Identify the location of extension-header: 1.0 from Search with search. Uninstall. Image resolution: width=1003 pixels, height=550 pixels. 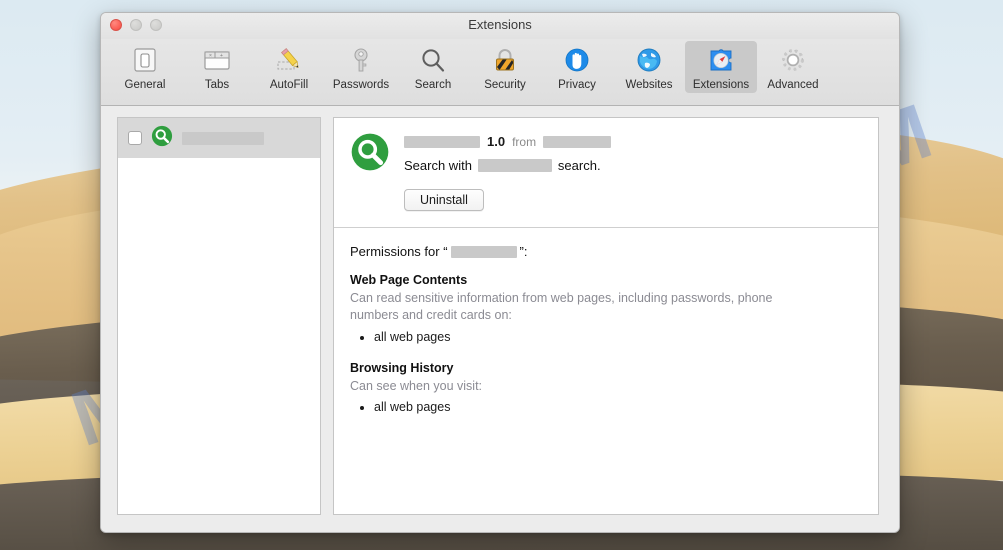
(606, 173).